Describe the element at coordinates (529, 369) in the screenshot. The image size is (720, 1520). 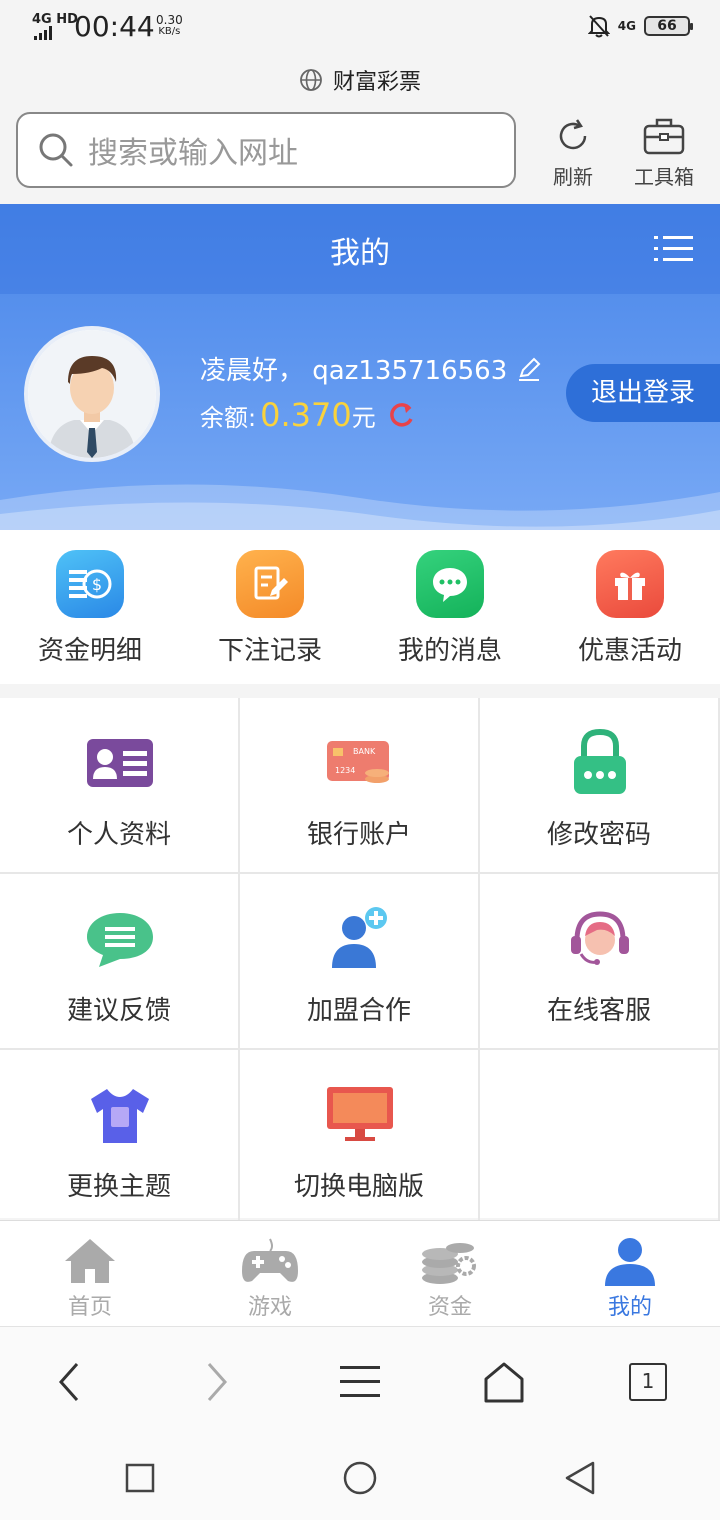
I see `edit-pencil-icon` at that location.